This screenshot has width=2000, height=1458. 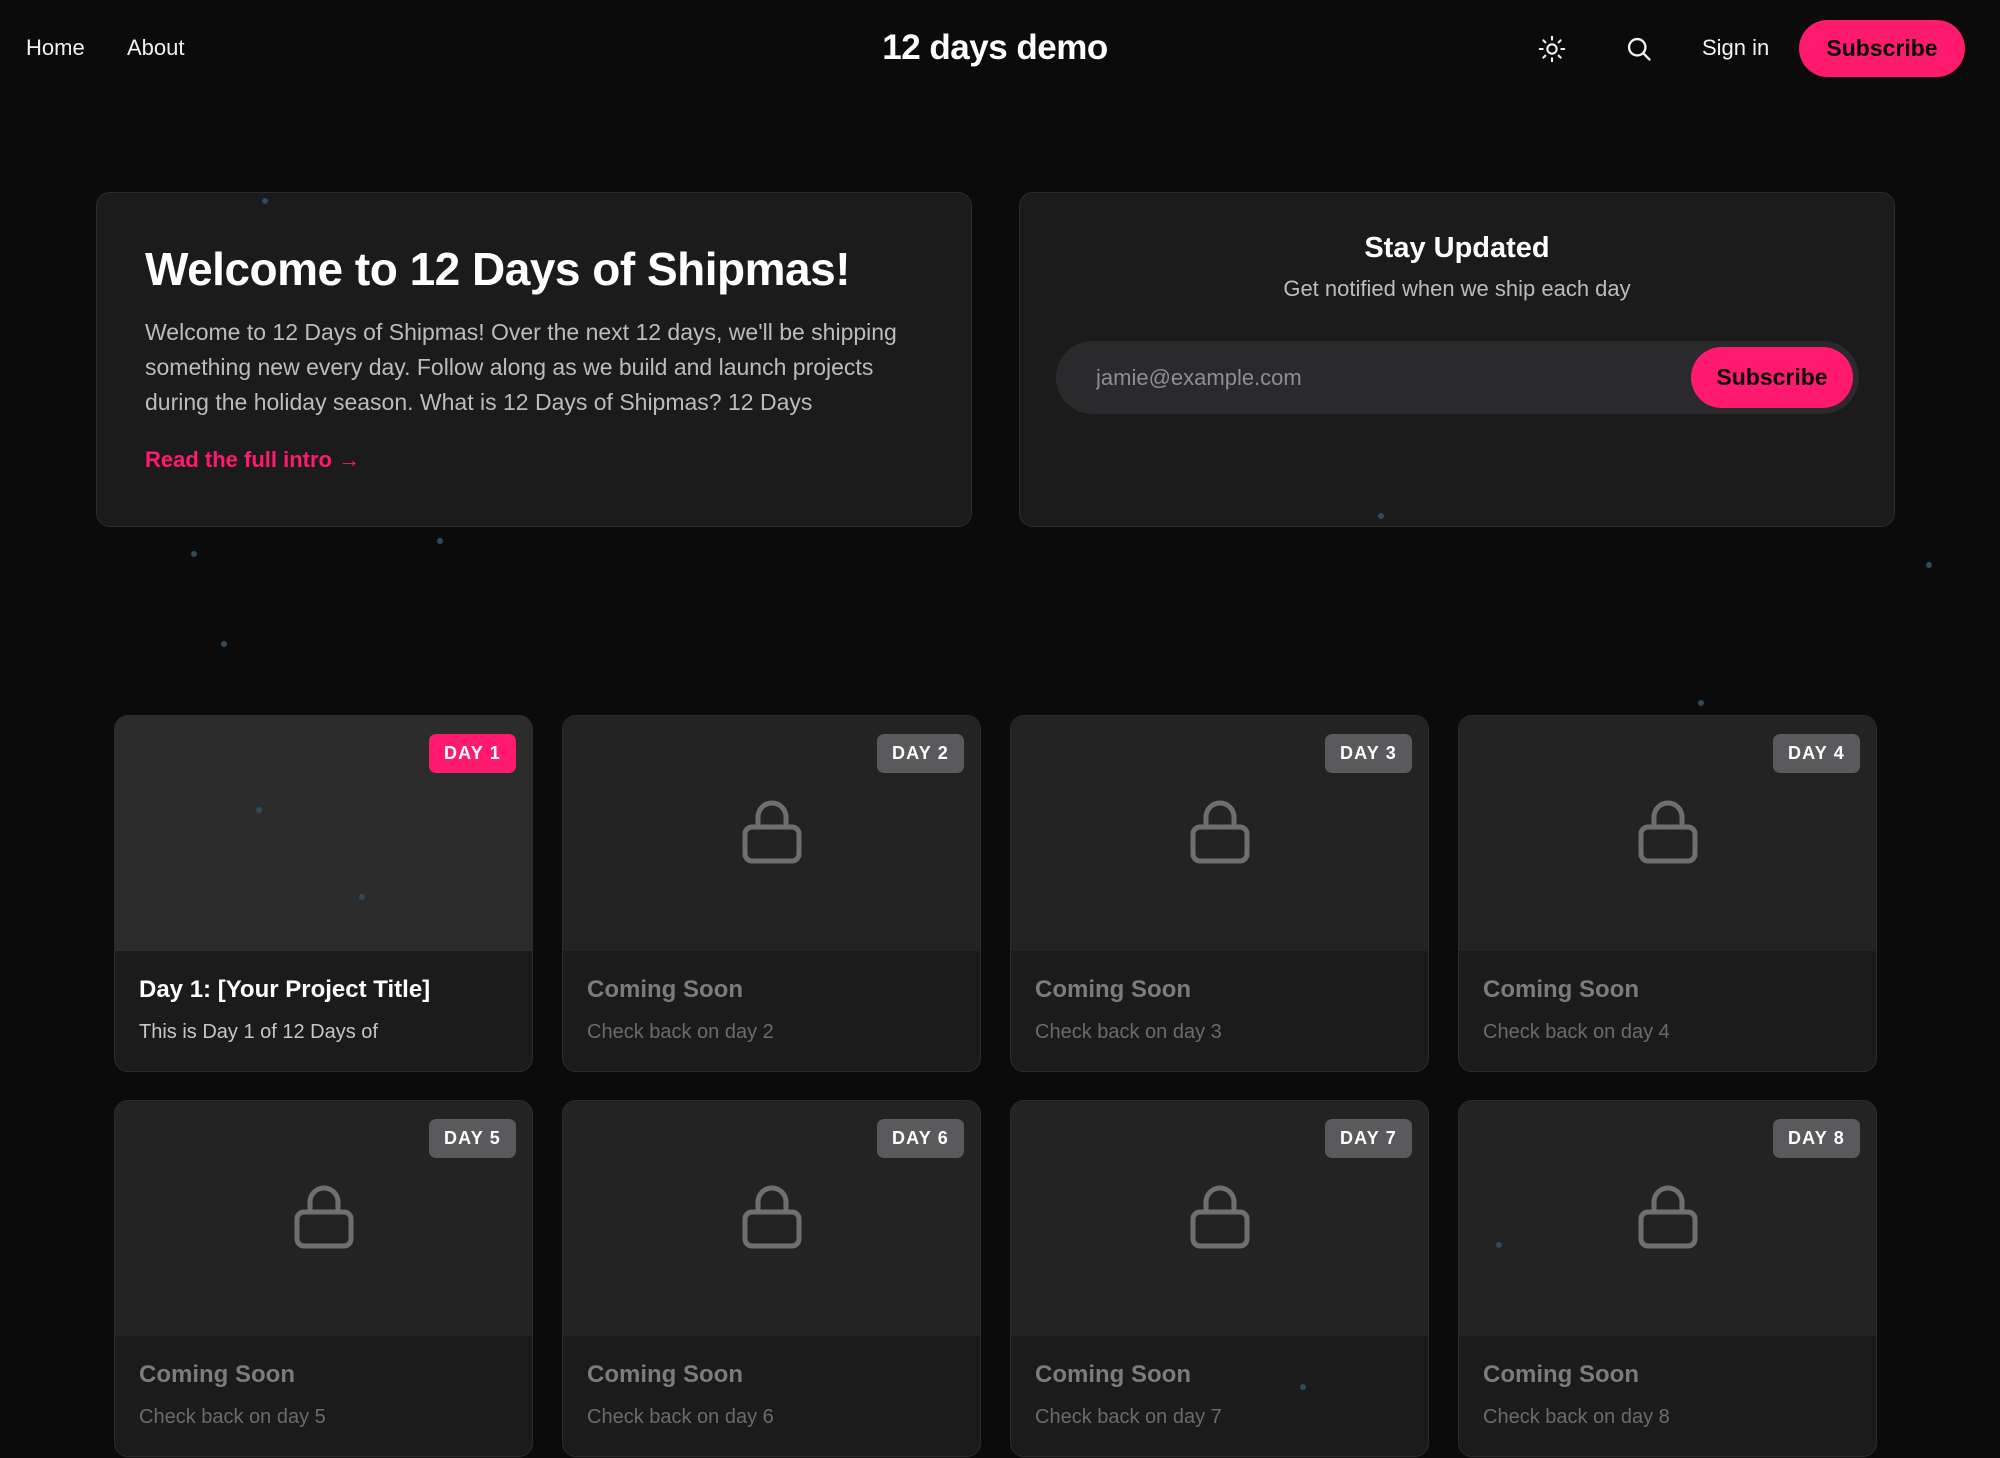 I want to click on day-card-6: DAY 6 Coming Soon Check back on day 6, so click(x=771, y=1278).